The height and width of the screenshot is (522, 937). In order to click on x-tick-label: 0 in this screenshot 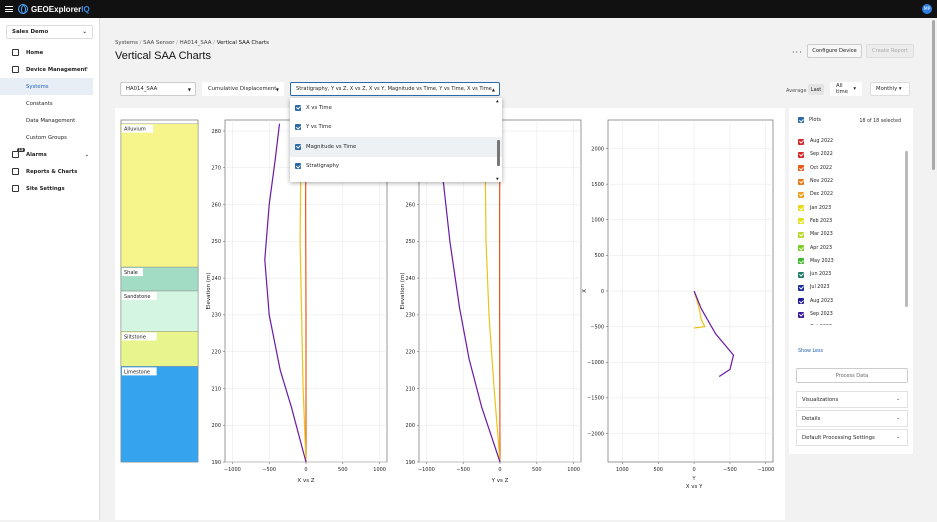, I will do `click(499, 470)`.